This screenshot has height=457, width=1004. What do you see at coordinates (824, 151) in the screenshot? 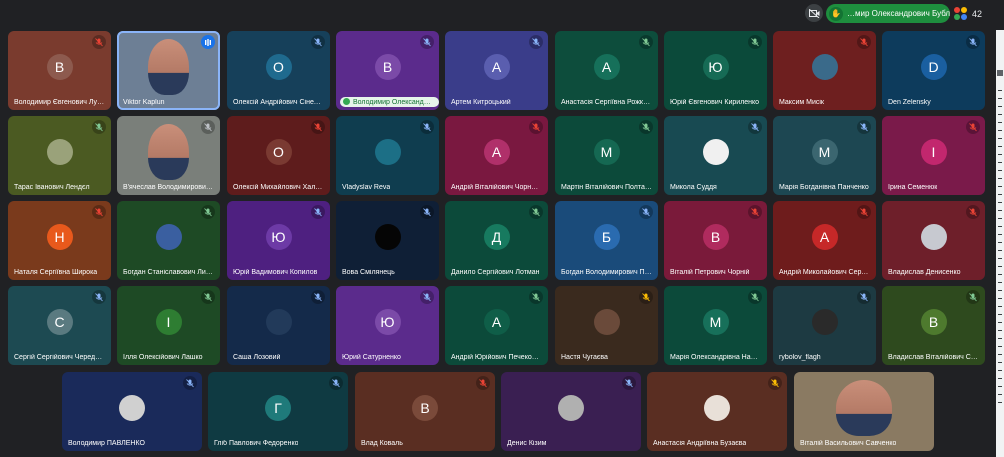
I see `avatar-initial: М` at bounding box center [824, 151].